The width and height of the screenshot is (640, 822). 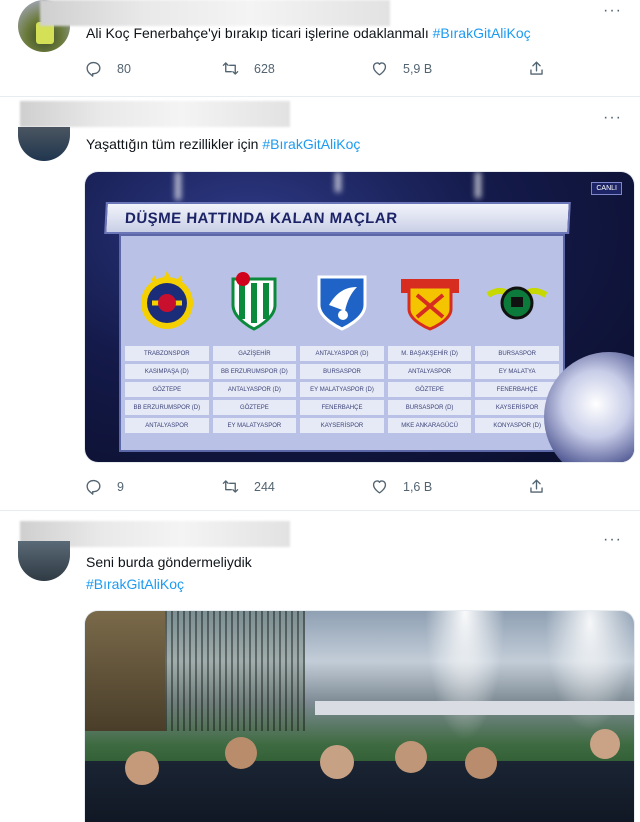 What do you see at coordinates (430, 300) in the screenshot?
I see `goztepe-crest-icon` at bounding box center [430, 300].